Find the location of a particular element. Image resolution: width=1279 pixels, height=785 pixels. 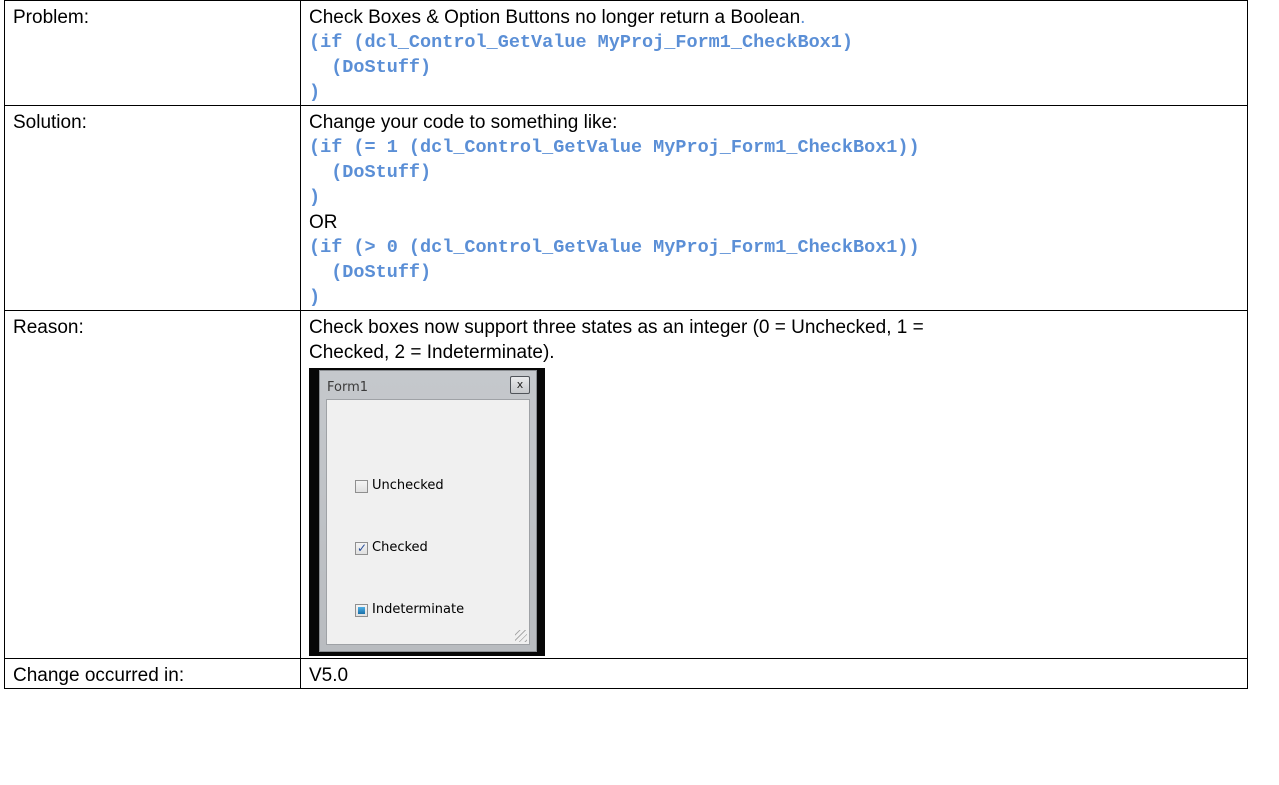

form1-screenshot: Form1 x Unchecked Checked I is located at coordinates (427, 512).